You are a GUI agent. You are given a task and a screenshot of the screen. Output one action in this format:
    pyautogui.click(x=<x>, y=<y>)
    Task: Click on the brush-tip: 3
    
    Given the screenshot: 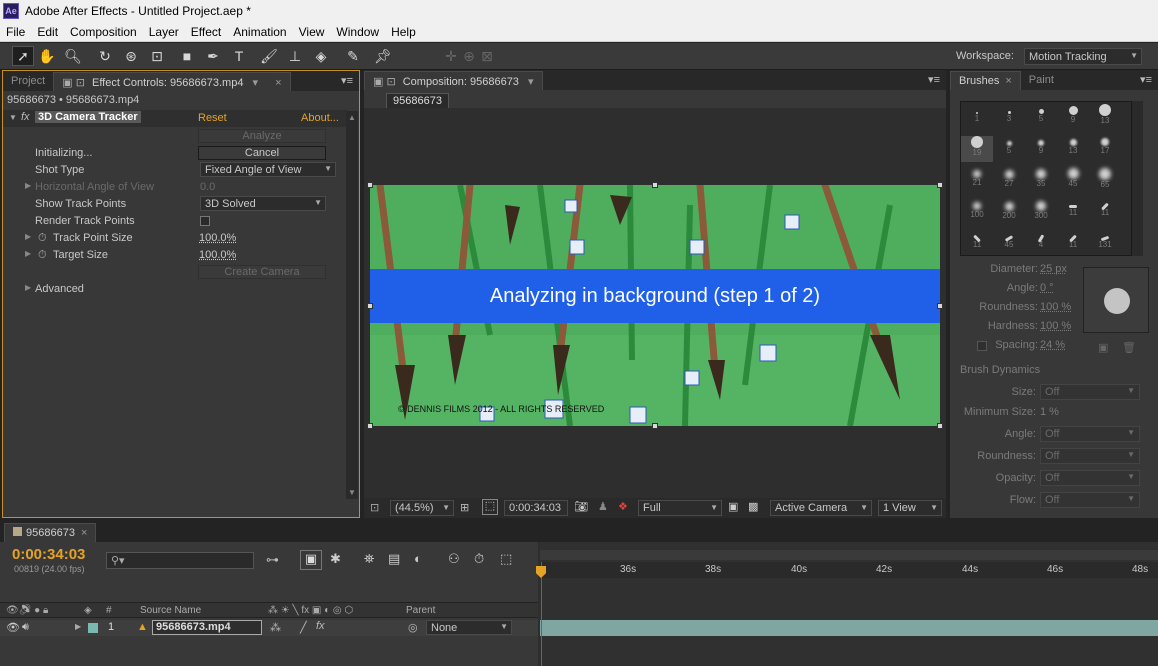 What is the action you would take?
    pyautogui.click(x=1009, y=117)
    